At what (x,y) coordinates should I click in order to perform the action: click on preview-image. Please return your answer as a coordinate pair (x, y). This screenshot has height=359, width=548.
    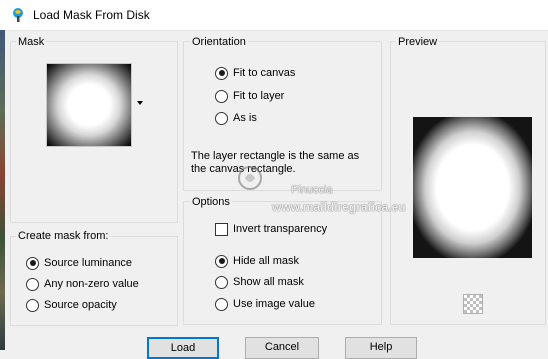
    Looking at the image, I should click on (472, 187).